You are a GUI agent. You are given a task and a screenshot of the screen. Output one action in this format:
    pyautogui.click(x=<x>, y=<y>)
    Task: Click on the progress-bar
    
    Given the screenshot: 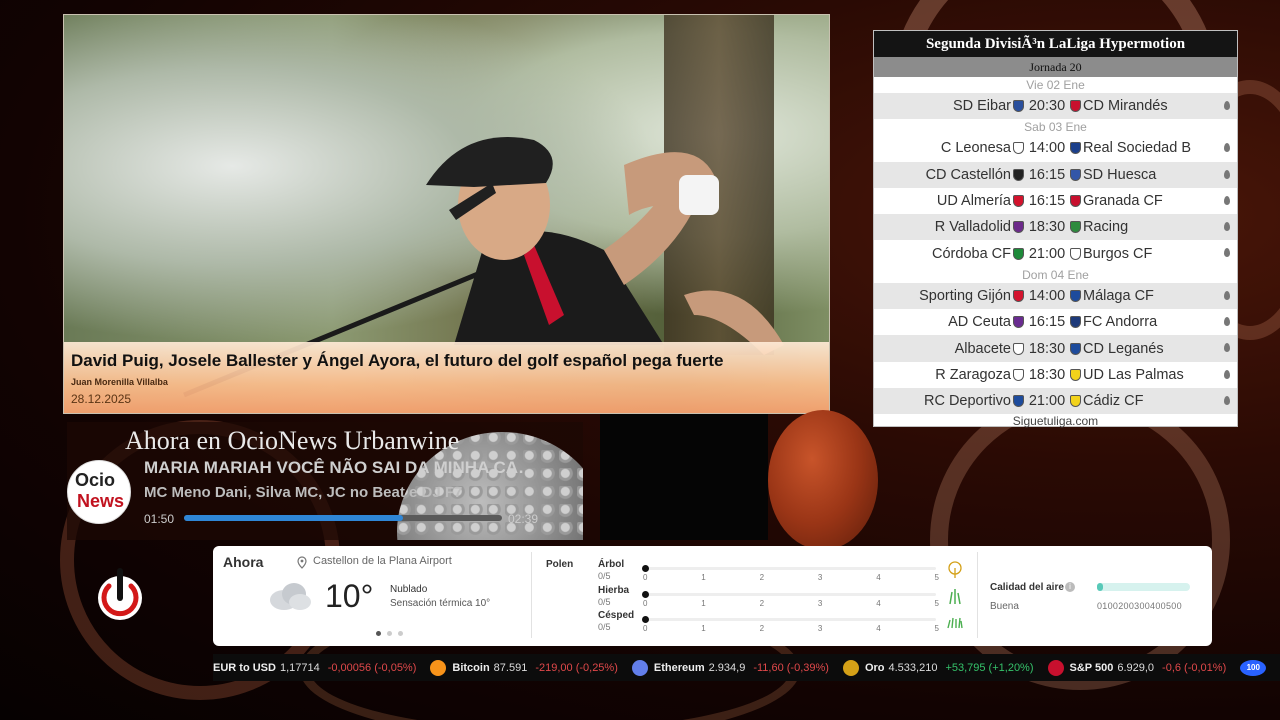 What is the action you would take?
    pyautogui.click(x=343, y=518)
    